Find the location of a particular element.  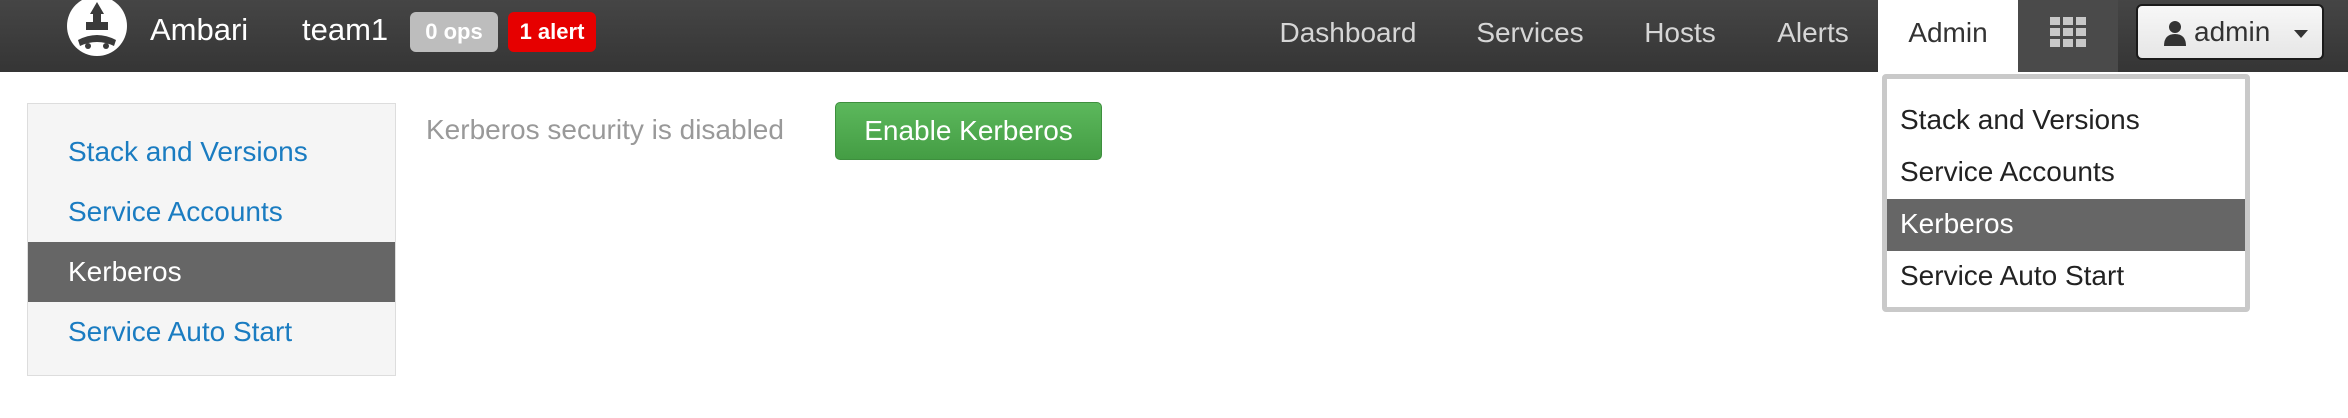

sidebar-item-kerberos: Kerberos is located at coordinates (211, 272).